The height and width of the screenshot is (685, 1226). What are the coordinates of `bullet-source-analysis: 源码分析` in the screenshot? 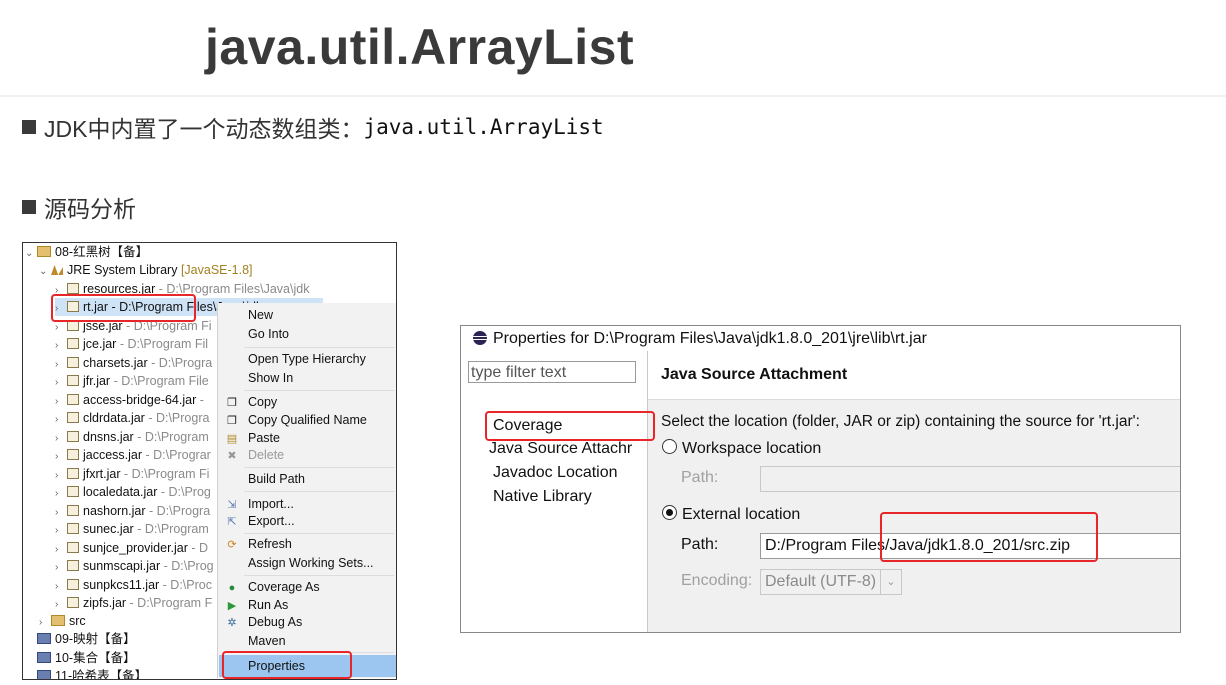 It's located at (79, 207).